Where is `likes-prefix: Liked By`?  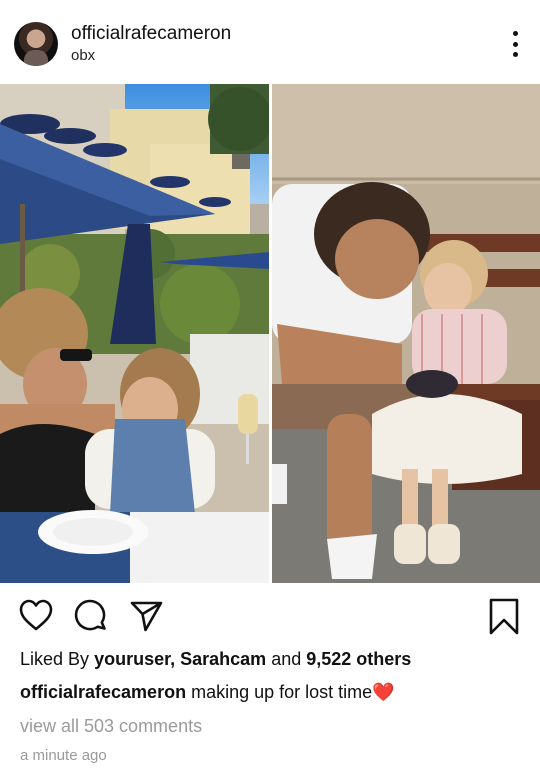 likes-prefix: Liked By is located at coordinates (55, 659).